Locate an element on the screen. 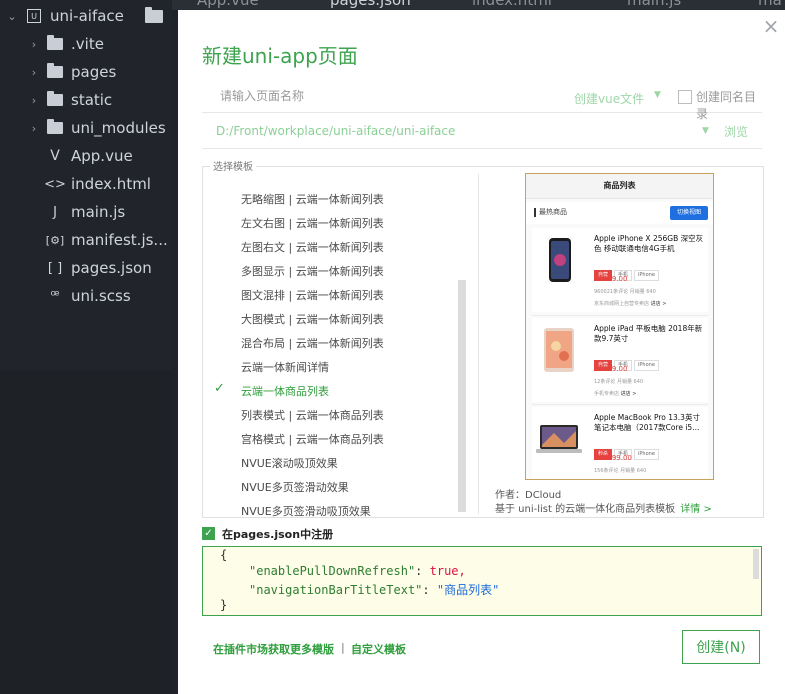 The image size is (785, 694). close-icon: × is located at coordinates (771, 26).